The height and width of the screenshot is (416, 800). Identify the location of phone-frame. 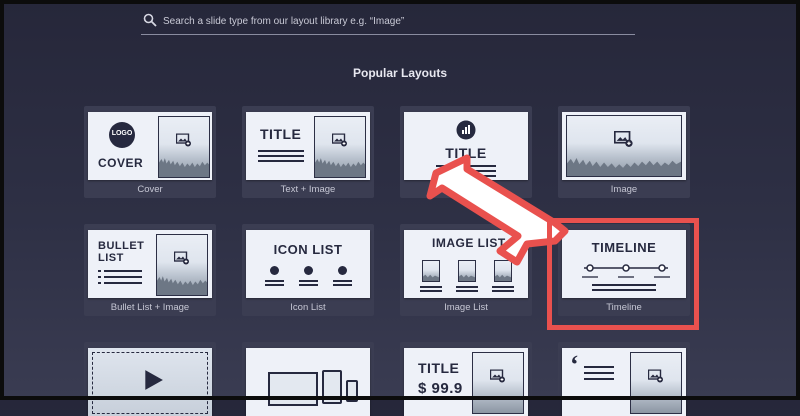
(352, 391).